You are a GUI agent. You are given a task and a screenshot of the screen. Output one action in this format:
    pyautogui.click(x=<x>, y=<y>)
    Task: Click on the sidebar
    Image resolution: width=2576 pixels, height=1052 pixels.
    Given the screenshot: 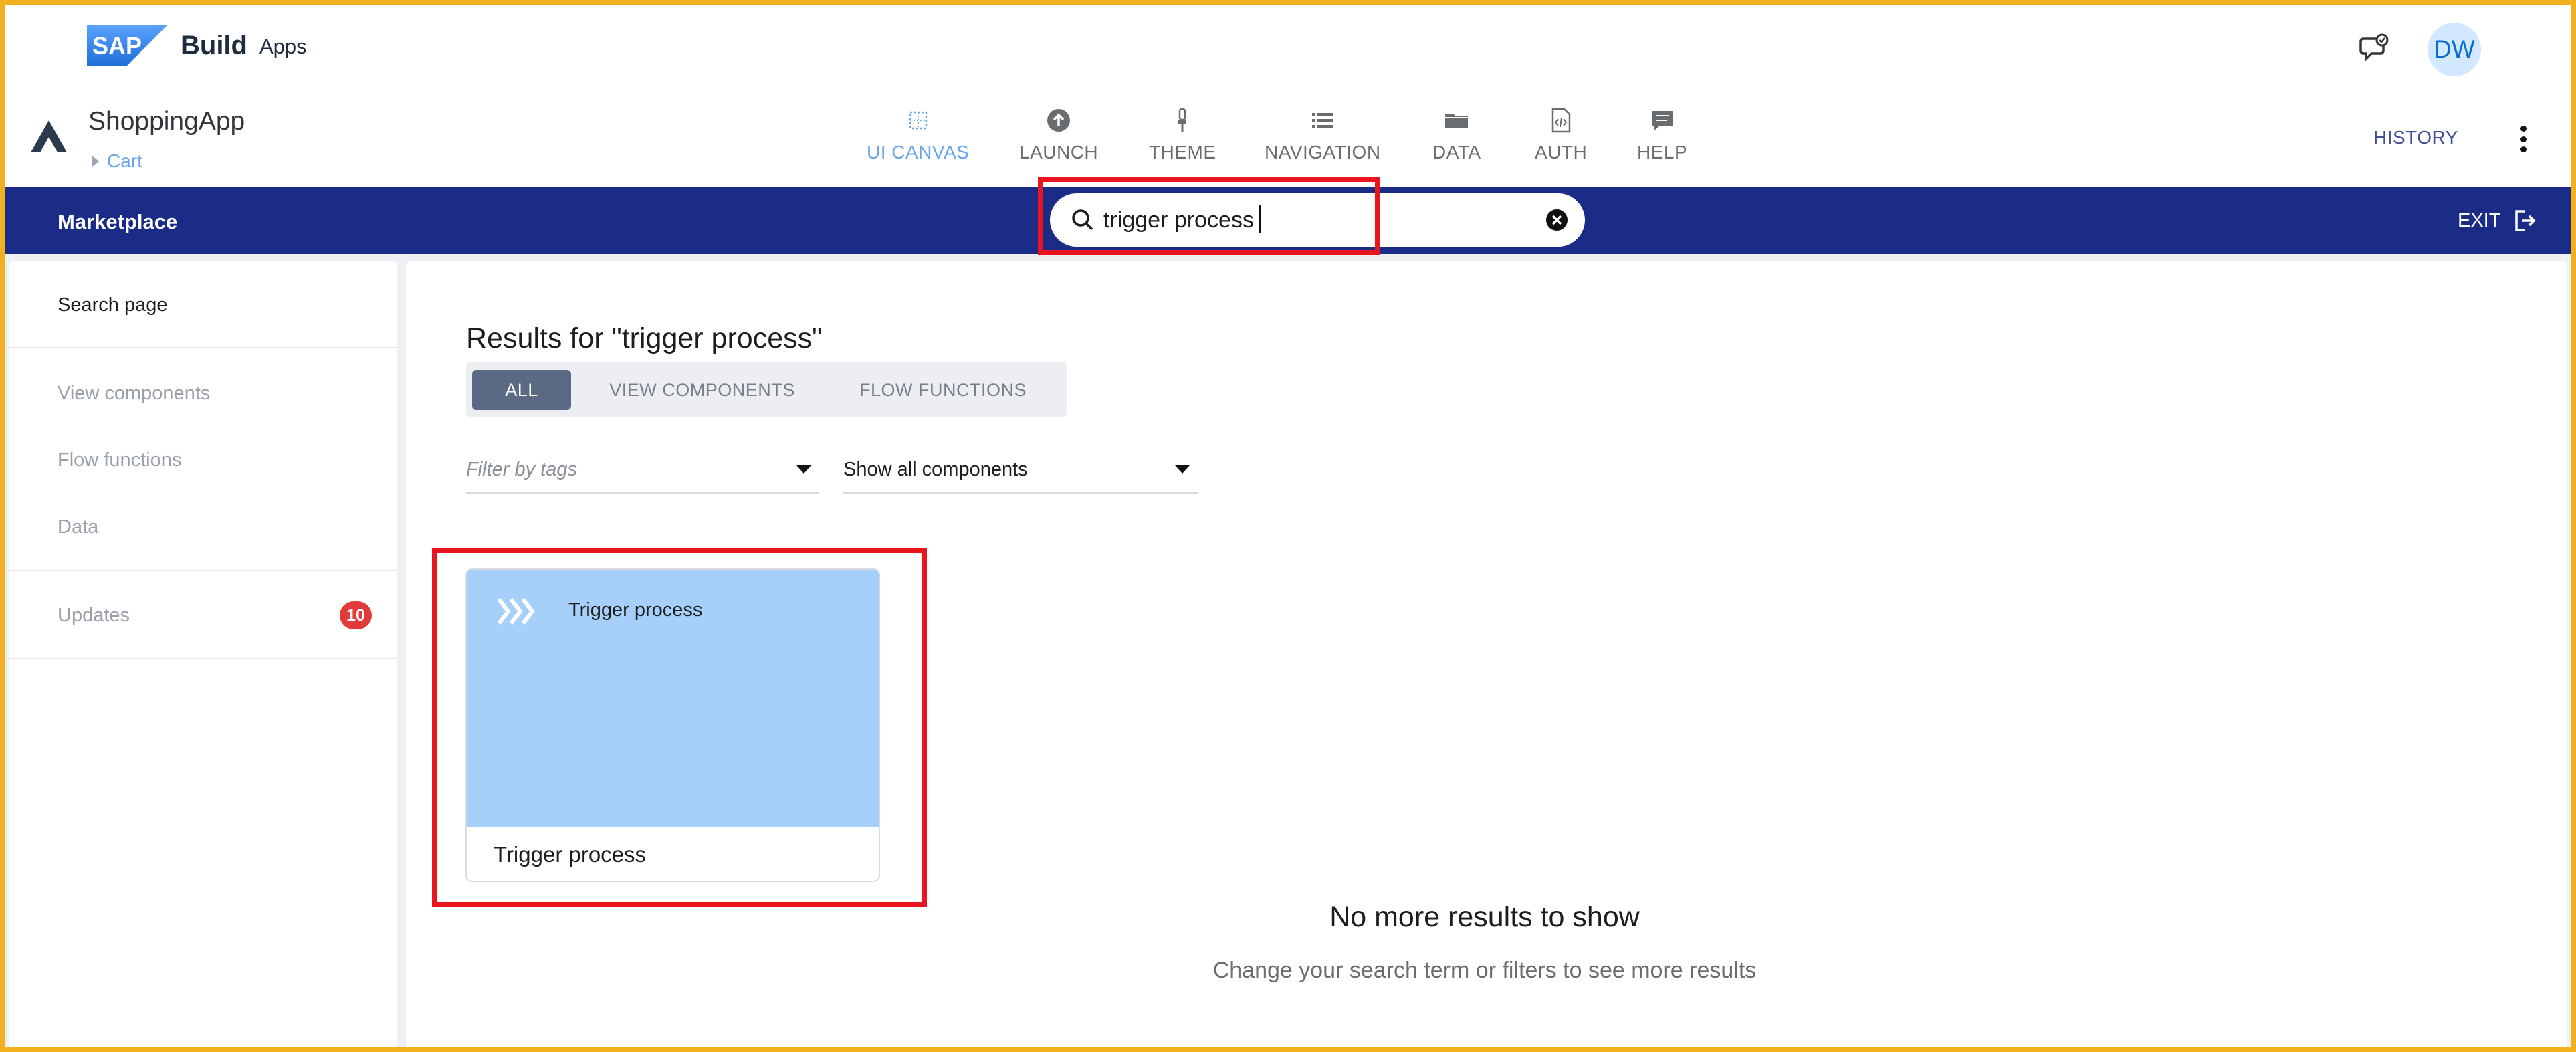 What is the action you would take?
    pyautogui.click(x=203, y=656)
    